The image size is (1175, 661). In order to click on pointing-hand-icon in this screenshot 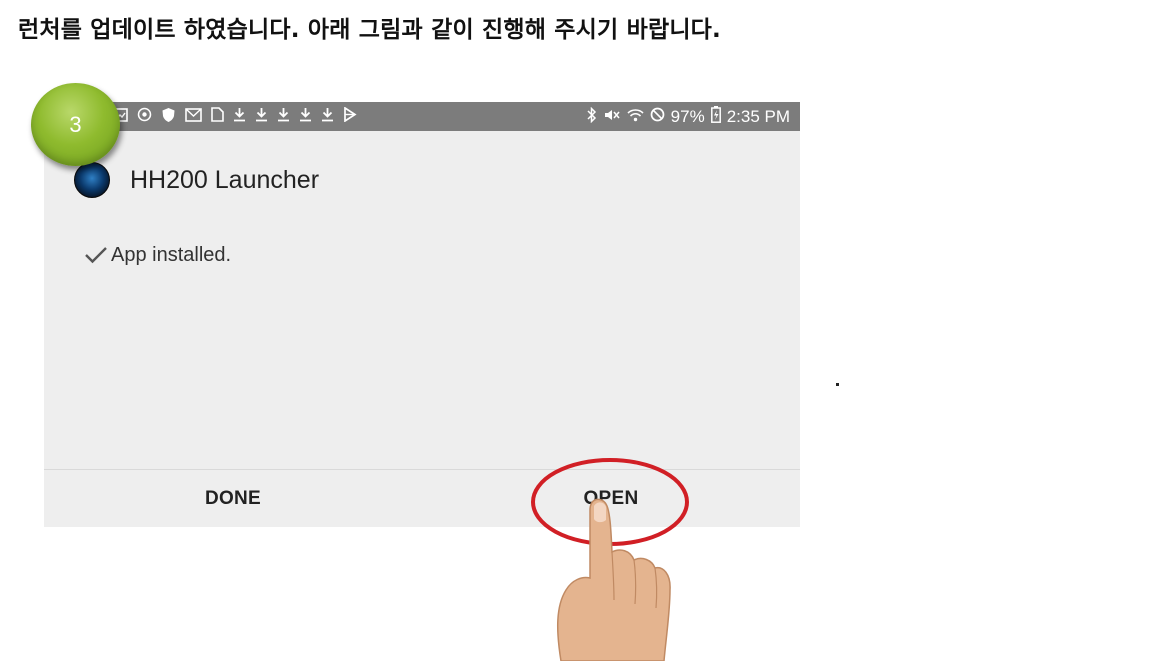, I will do `click(613, 579)`.